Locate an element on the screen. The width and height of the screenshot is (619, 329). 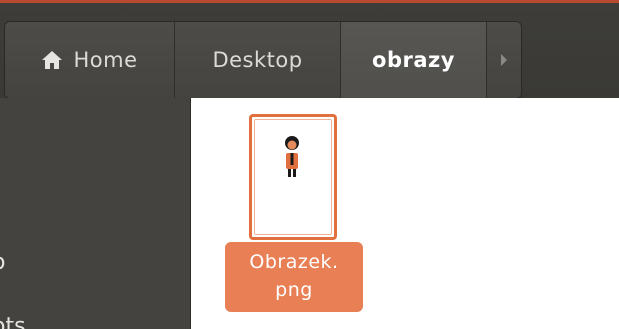
chevron-right-icon is located at coordinates (504, 60).